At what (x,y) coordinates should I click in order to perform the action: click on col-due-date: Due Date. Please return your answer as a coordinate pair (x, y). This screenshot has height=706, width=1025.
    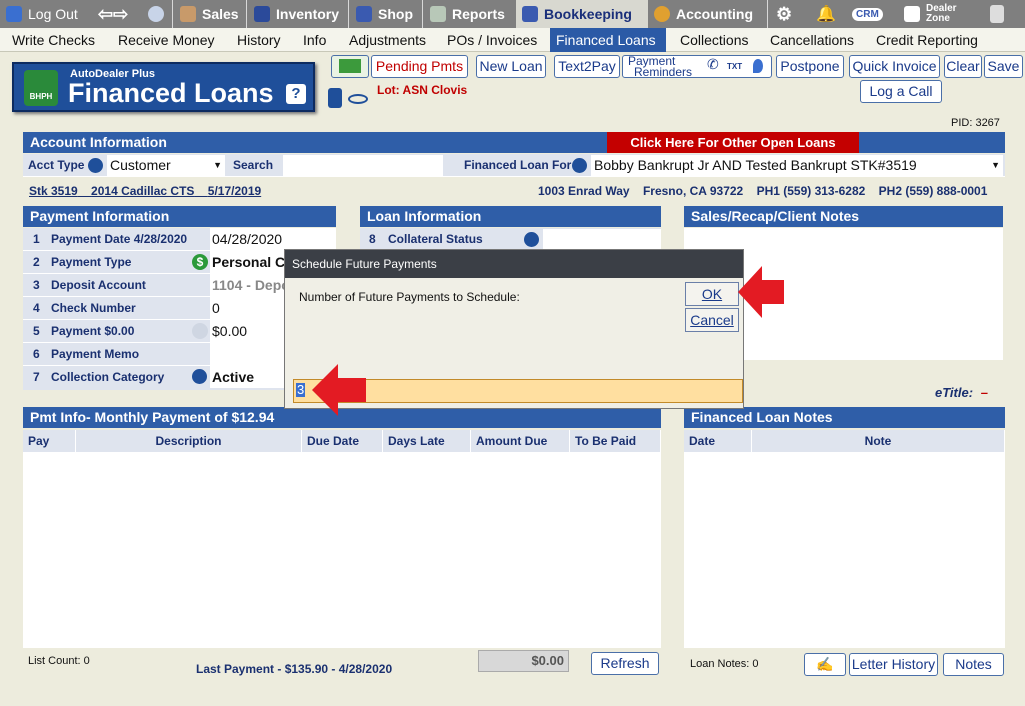
    Looking at the image, I should click on (342, 441).